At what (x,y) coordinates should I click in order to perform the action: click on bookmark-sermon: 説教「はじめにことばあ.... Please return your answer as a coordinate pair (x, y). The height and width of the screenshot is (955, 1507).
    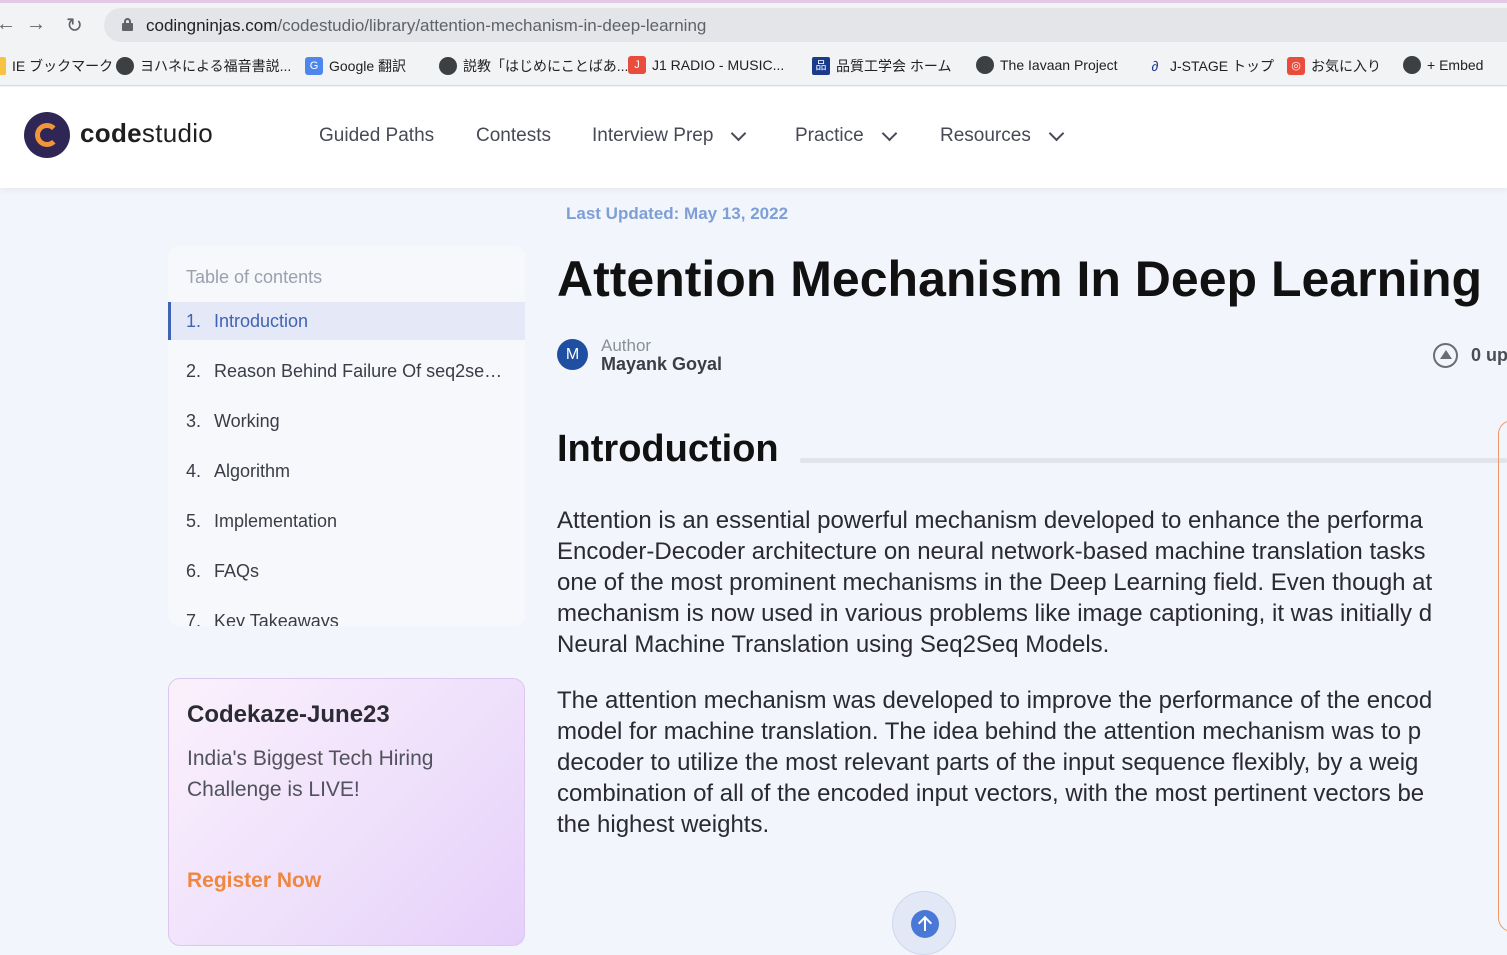
    Looking at the image, I should click on (533, 66).